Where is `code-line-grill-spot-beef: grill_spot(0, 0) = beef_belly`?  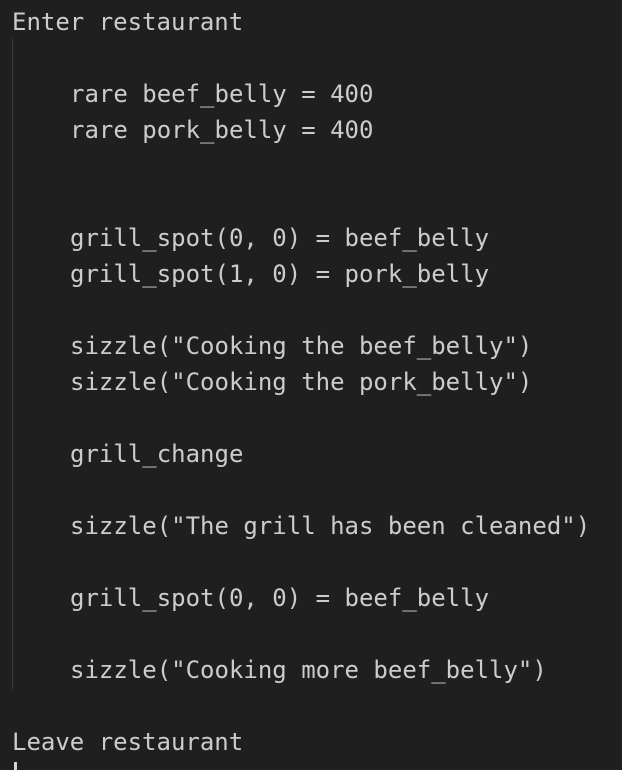
code-line-grill-spot-beef: grill_spot(0, 0) = beef_belly is located at coordinates (279, 238).